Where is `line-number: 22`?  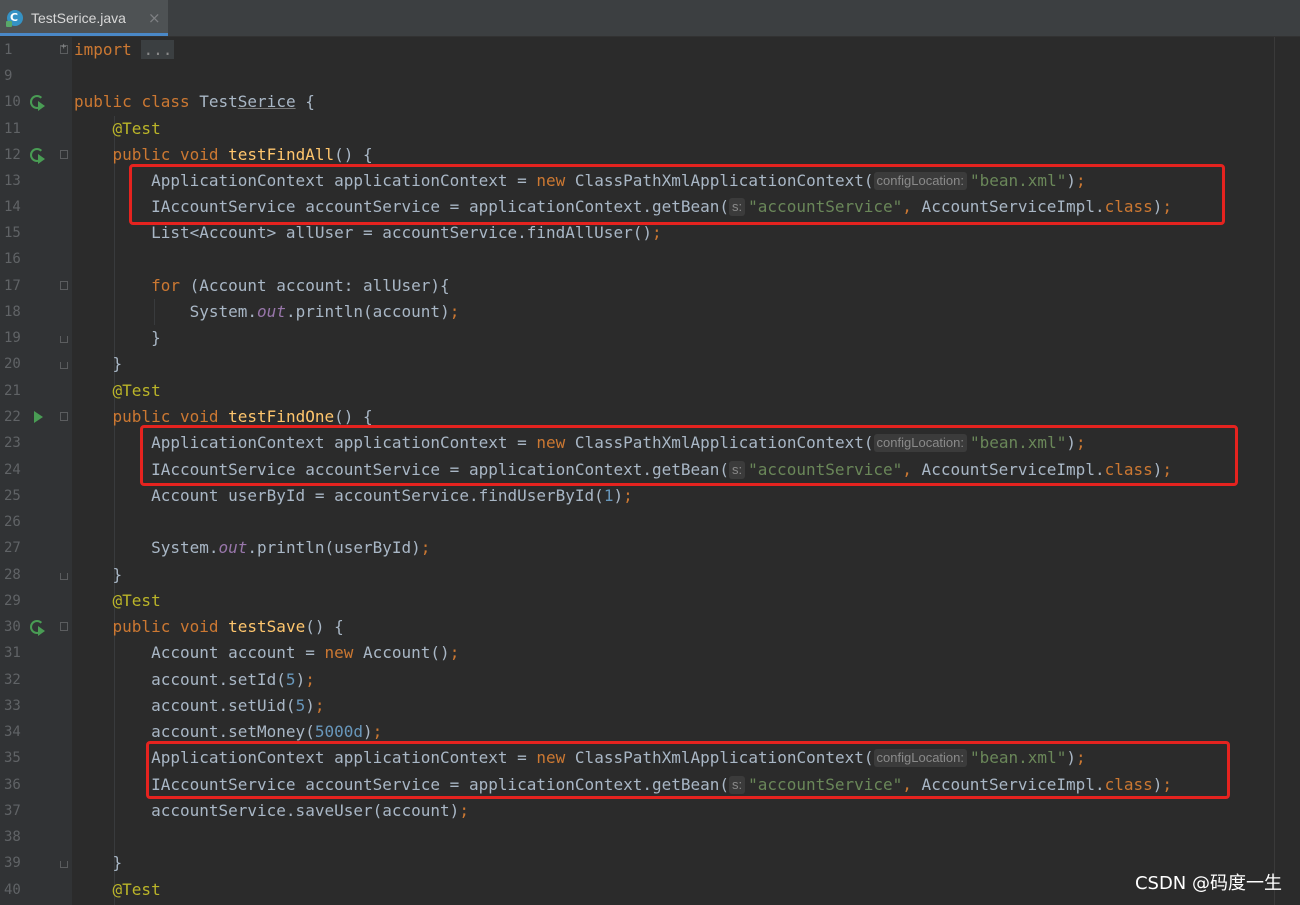
line-number: 22 is located at coordinates (12, 417).